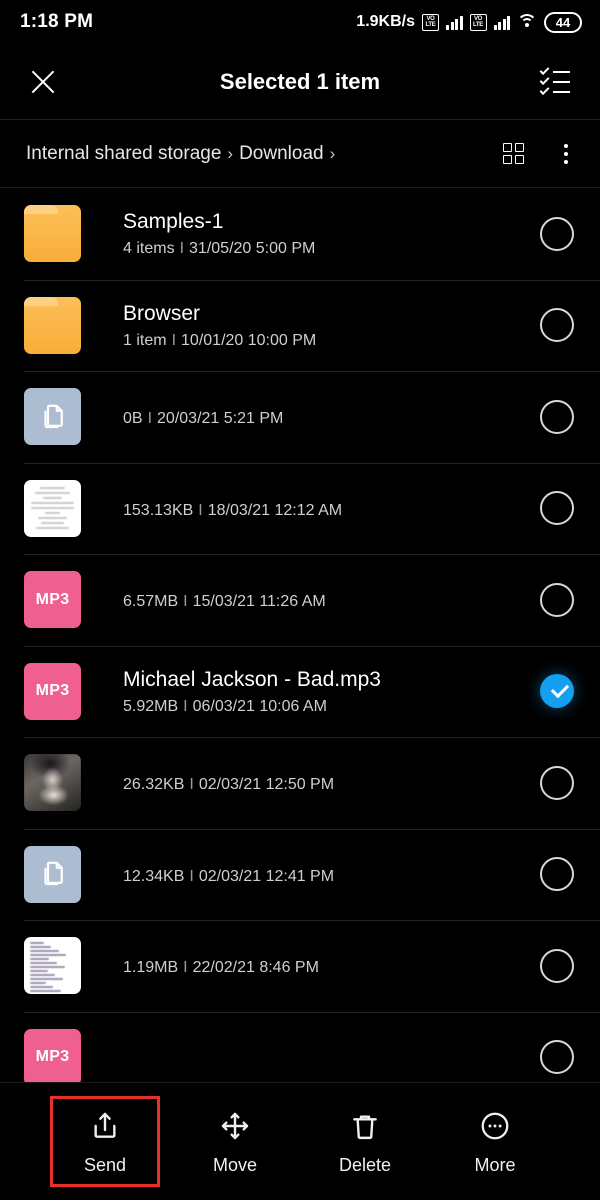  I want to click on file-row: 0B I 20/03/21 5:21 PM, so click(300, 417).